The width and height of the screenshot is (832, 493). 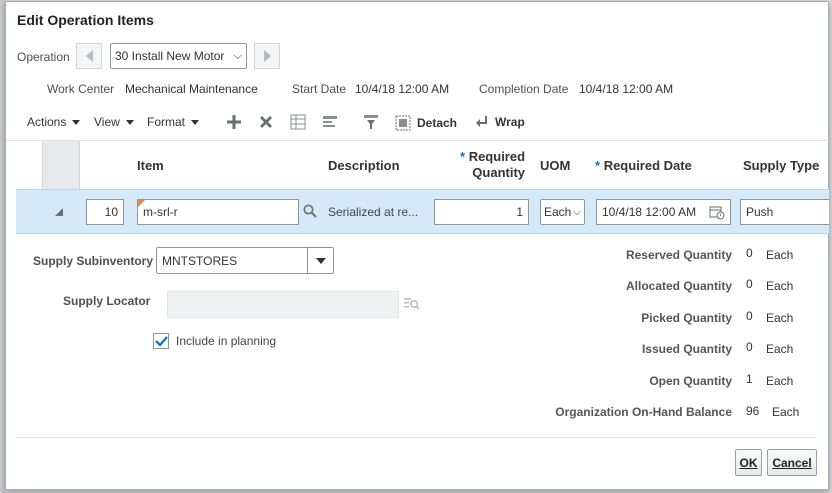 What do you see at coordinates (749, 347) in the screenshot?
I see `issued-quantity-value: 0` at bounding box center [749, 347].